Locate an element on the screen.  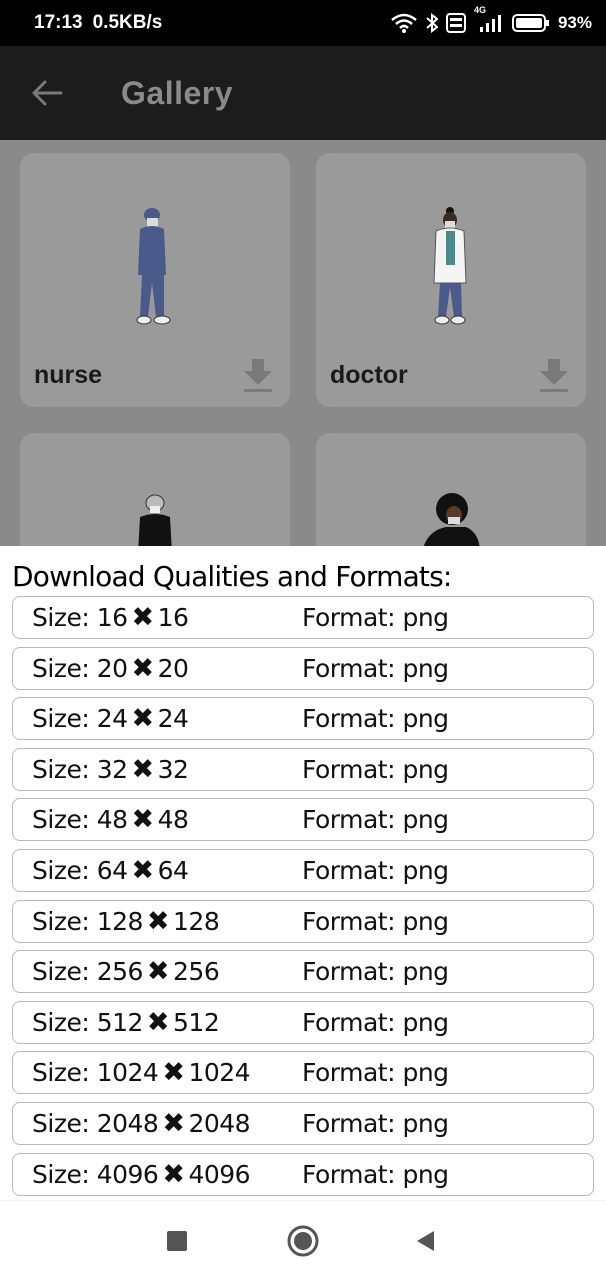
option-size: Size: 512 ✖ 512 is located at coordinates (167, 1022).